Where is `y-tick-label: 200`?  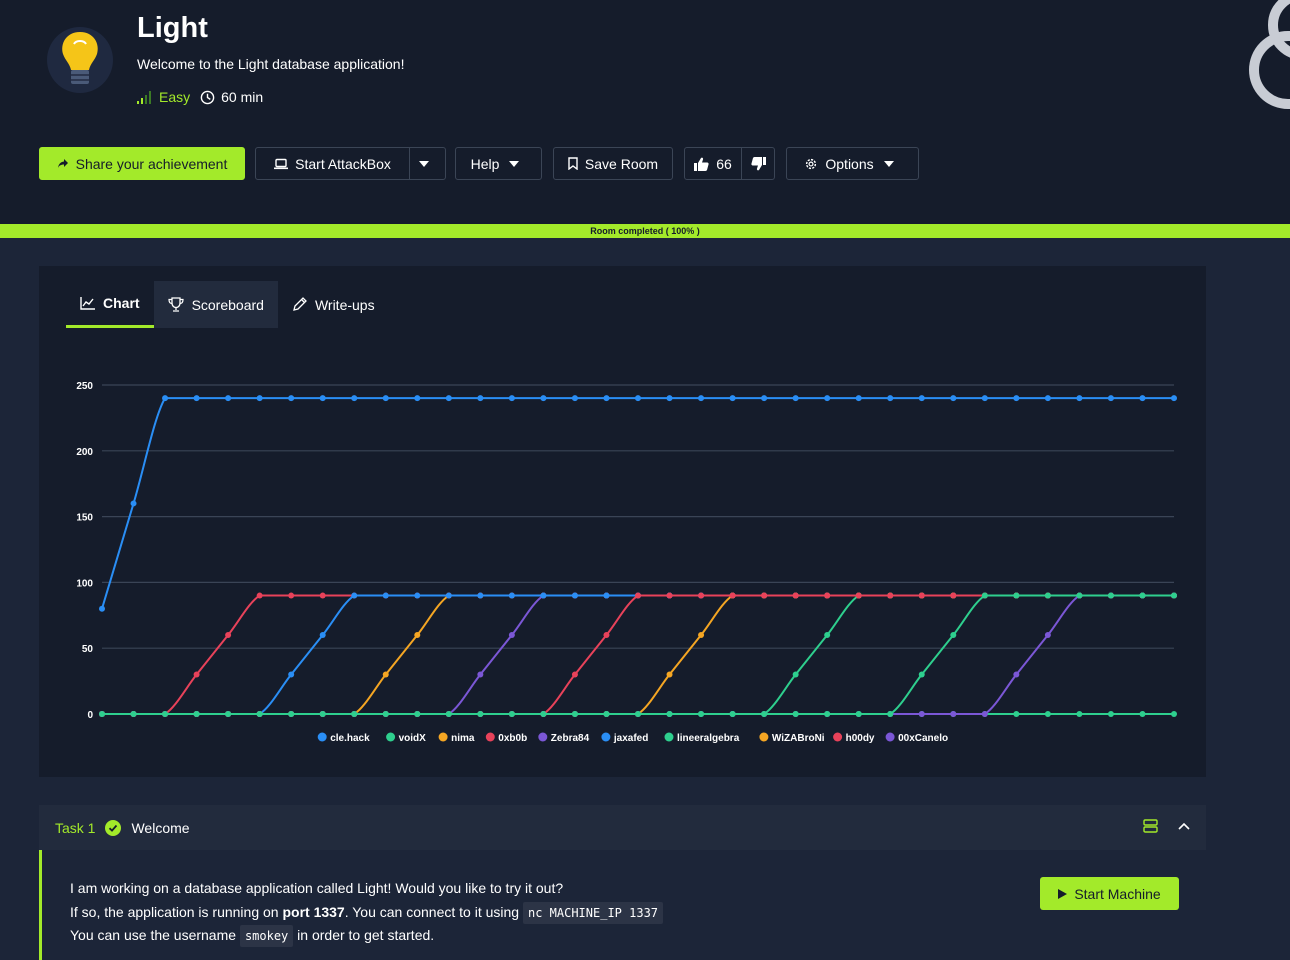
y-tick-label: 200 is located at coordinates (84, 452).